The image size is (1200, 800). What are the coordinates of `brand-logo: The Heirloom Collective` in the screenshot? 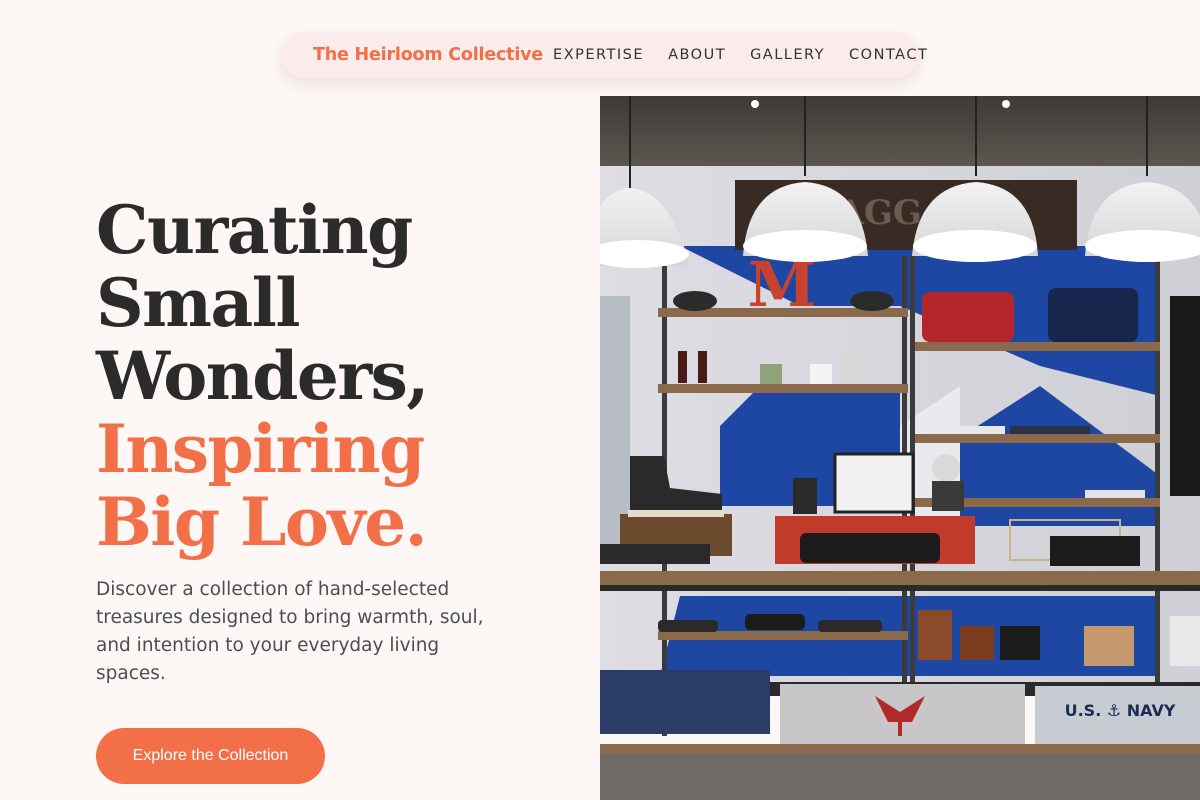 It's located at (428, 55).